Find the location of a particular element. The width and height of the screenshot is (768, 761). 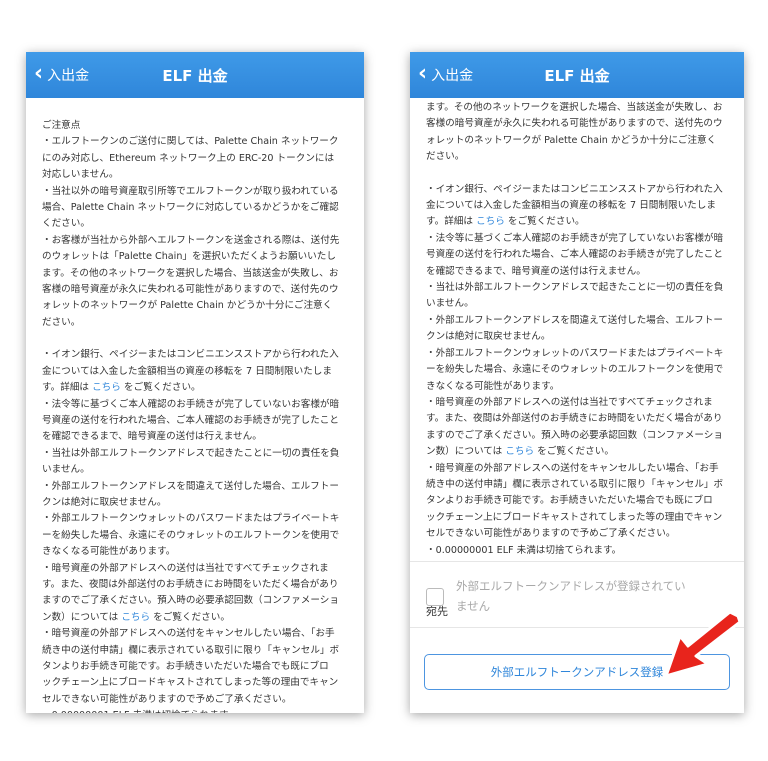

no-address-text: 外部エルフトークンアドレスが登録されてい ません is located at coordinates (571, 596).